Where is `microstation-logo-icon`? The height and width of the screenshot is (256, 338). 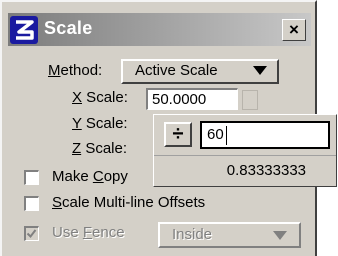
microstation-logo-icon is located at coordinates (24, 30).